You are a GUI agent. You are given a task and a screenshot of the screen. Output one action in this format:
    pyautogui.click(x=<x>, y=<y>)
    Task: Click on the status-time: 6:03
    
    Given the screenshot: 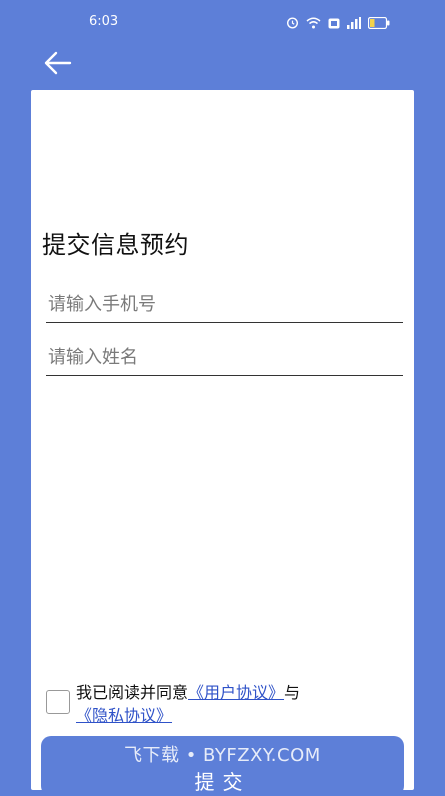 What is the action you would take?
    pyautogui.click(x=104, y=21)
    